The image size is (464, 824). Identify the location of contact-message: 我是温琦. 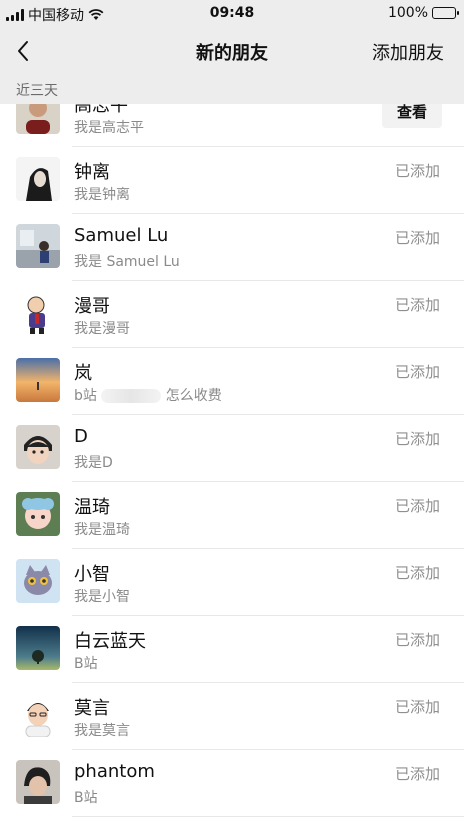
(102, 530).